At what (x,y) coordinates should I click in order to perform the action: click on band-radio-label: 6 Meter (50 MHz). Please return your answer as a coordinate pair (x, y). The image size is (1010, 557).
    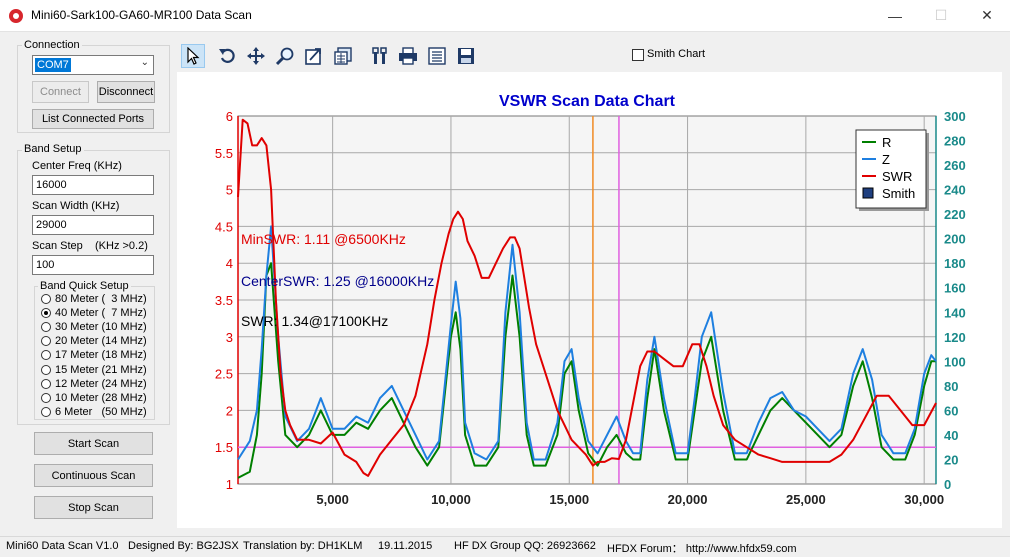
    Looking at the image, I should click on (101, 411).